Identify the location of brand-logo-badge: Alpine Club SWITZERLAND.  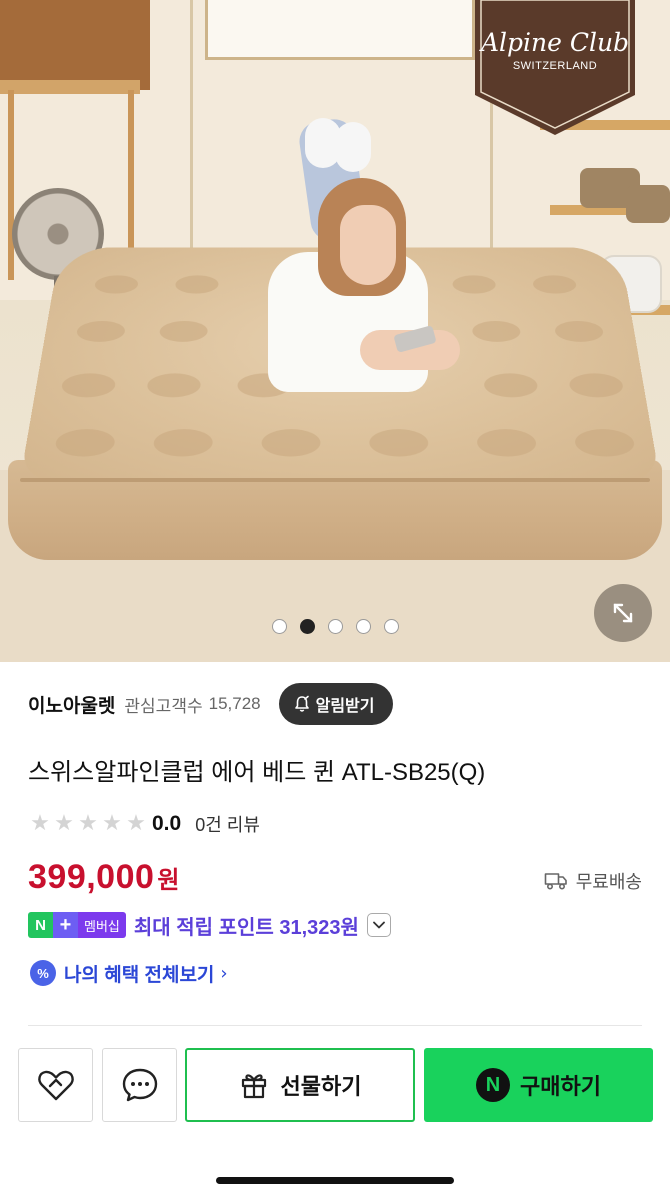
(555, 69).